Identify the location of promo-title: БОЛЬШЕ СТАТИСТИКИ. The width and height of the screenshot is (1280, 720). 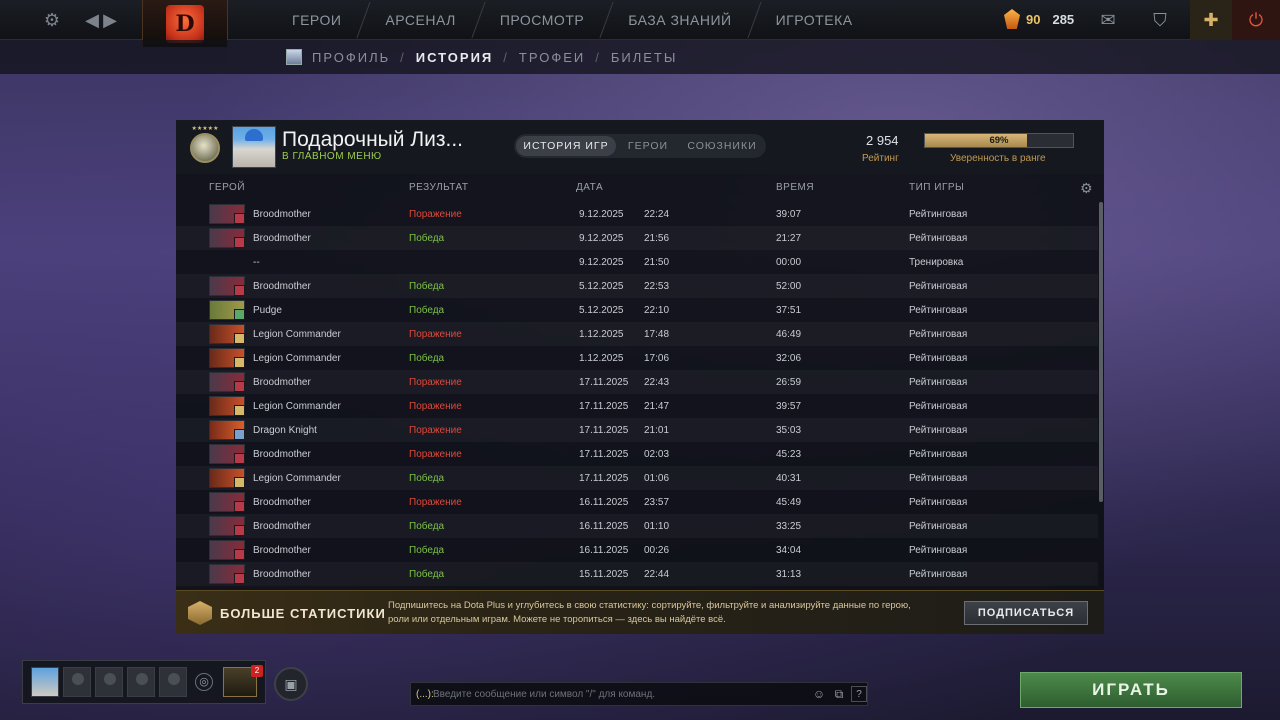
(303, 613).